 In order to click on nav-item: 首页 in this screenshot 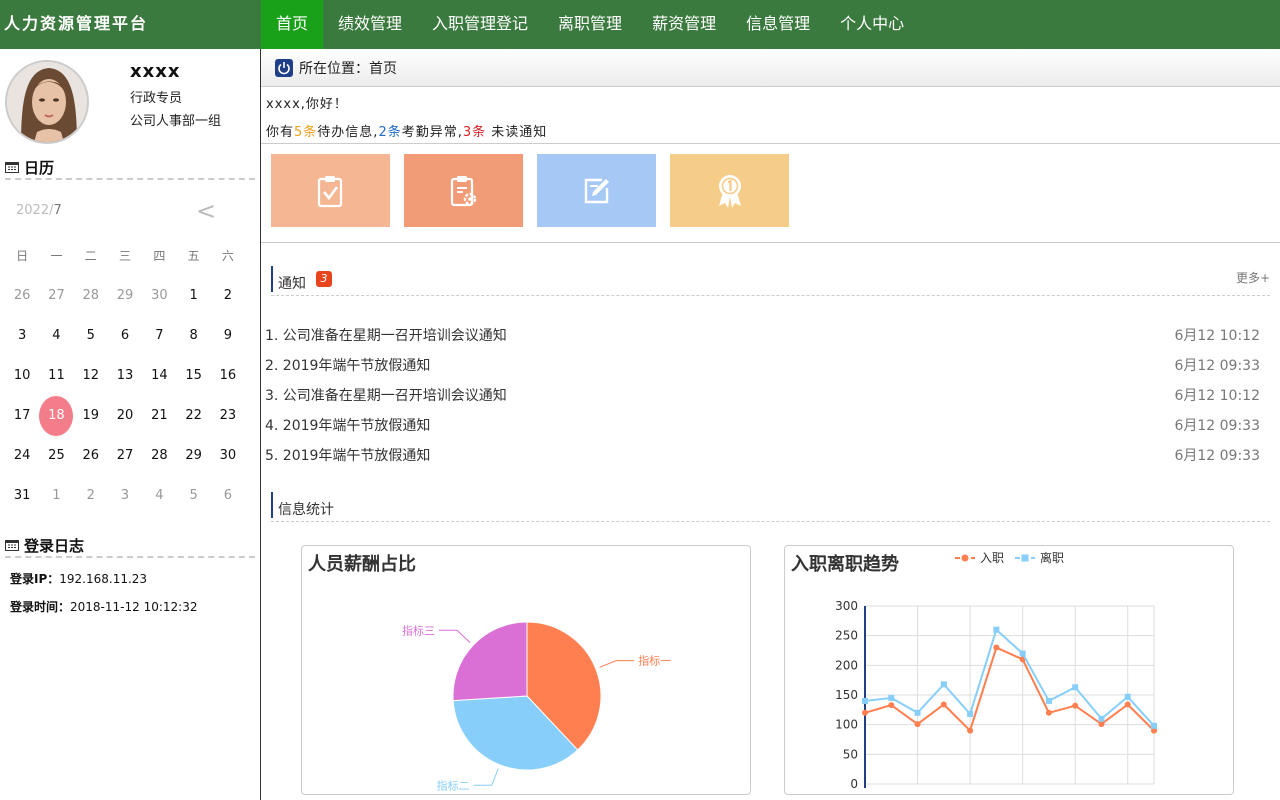, I will do `click(292, 24)`.